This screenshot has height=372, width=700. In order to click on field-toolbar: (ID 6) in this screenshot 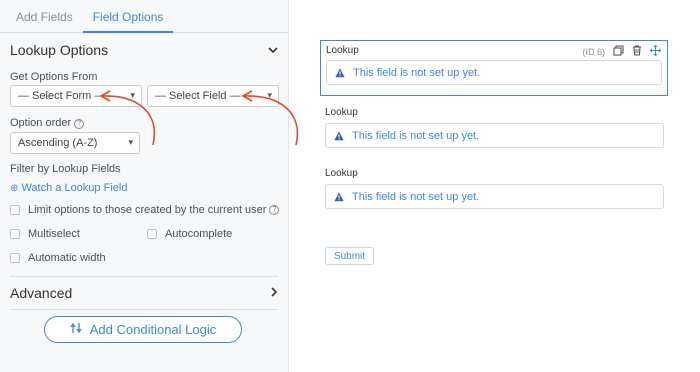, I will do `click(622, 51)`.